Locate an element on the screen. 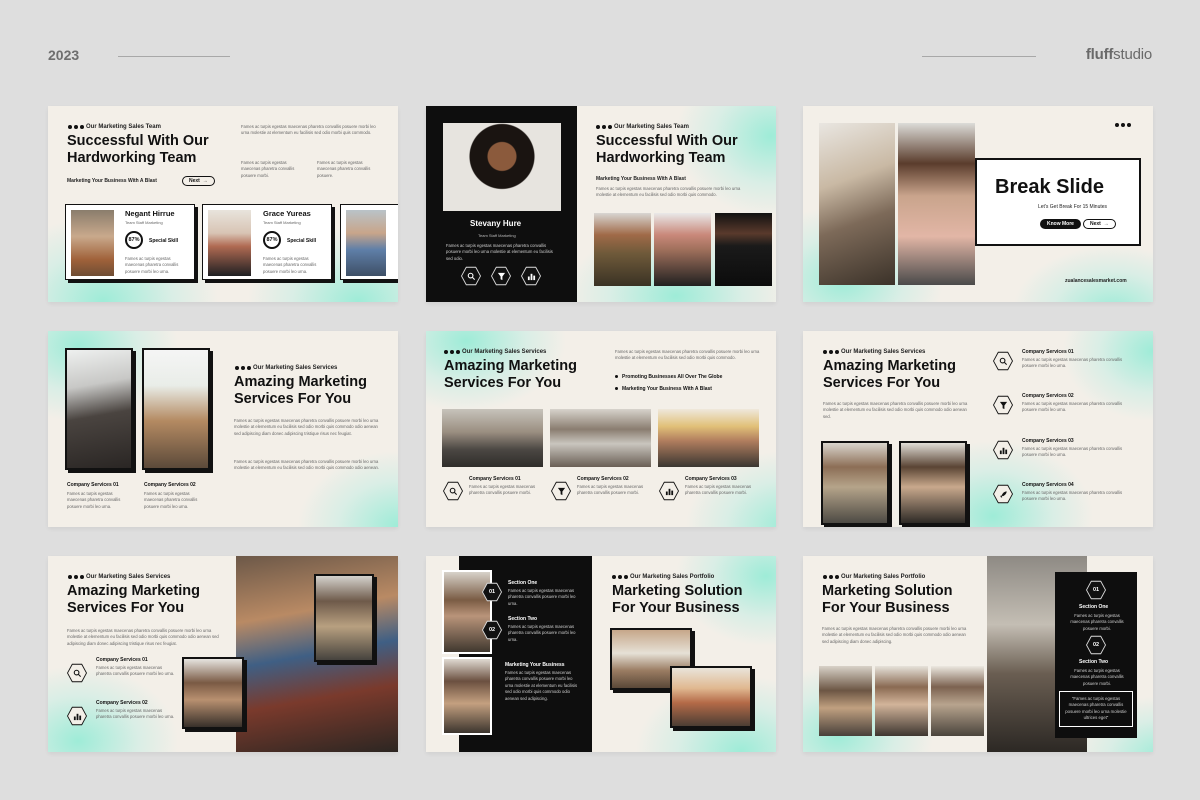 Image resolution: width=1200 pixels, height=800 pixels. profile-role: Team Staff Marketing is located at coordinates (497, 235).